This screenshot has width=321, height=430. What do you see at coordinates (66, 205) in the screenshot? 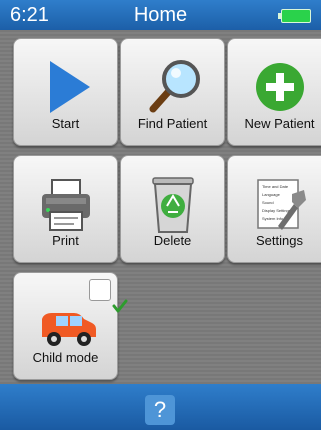
I see `printer-icon` at bounding box center [66, 205].